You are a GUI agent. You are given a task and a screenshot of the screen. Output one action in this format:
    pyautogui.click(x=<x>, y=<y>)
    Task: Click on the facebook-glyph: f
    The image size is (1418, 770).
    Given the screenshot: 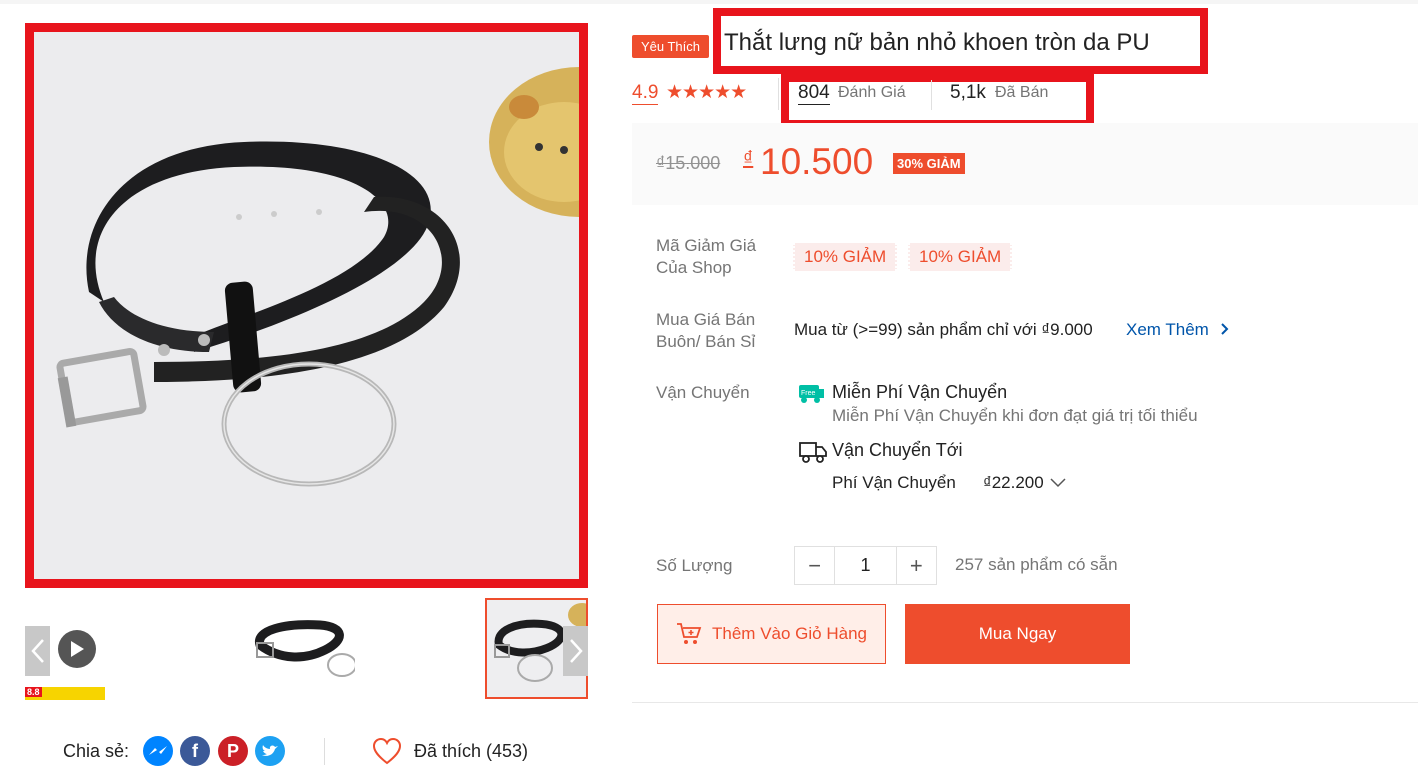 What is the action you would take?
    pyautogui.click(x=195, y=750)
    